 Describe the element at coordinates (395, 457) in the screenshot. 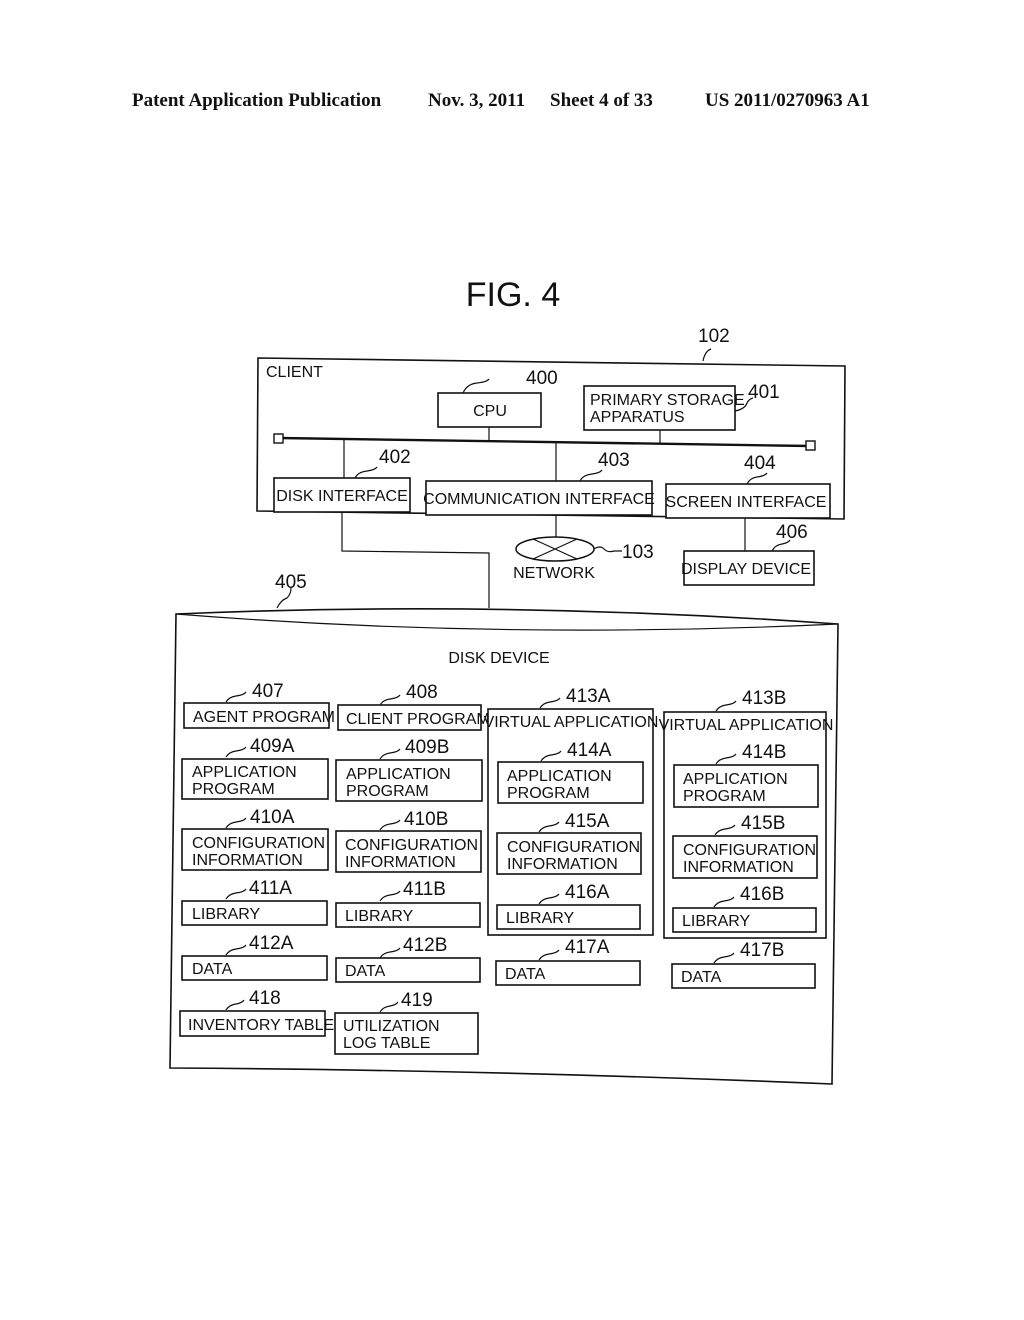

I see `disk-interface-ref: 402` at that location.